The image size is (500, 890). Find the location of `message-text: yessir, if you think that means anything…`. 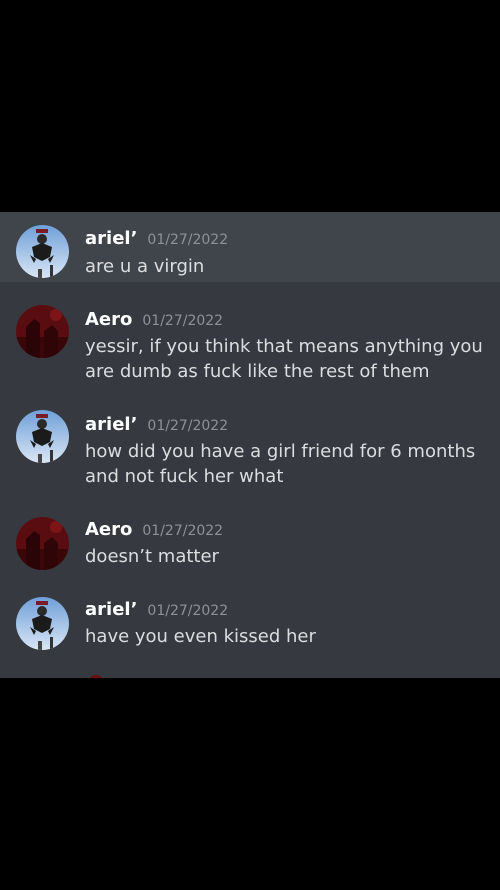

message-text: yessir, if you think that means anything… is located at coordinates (284, 359).